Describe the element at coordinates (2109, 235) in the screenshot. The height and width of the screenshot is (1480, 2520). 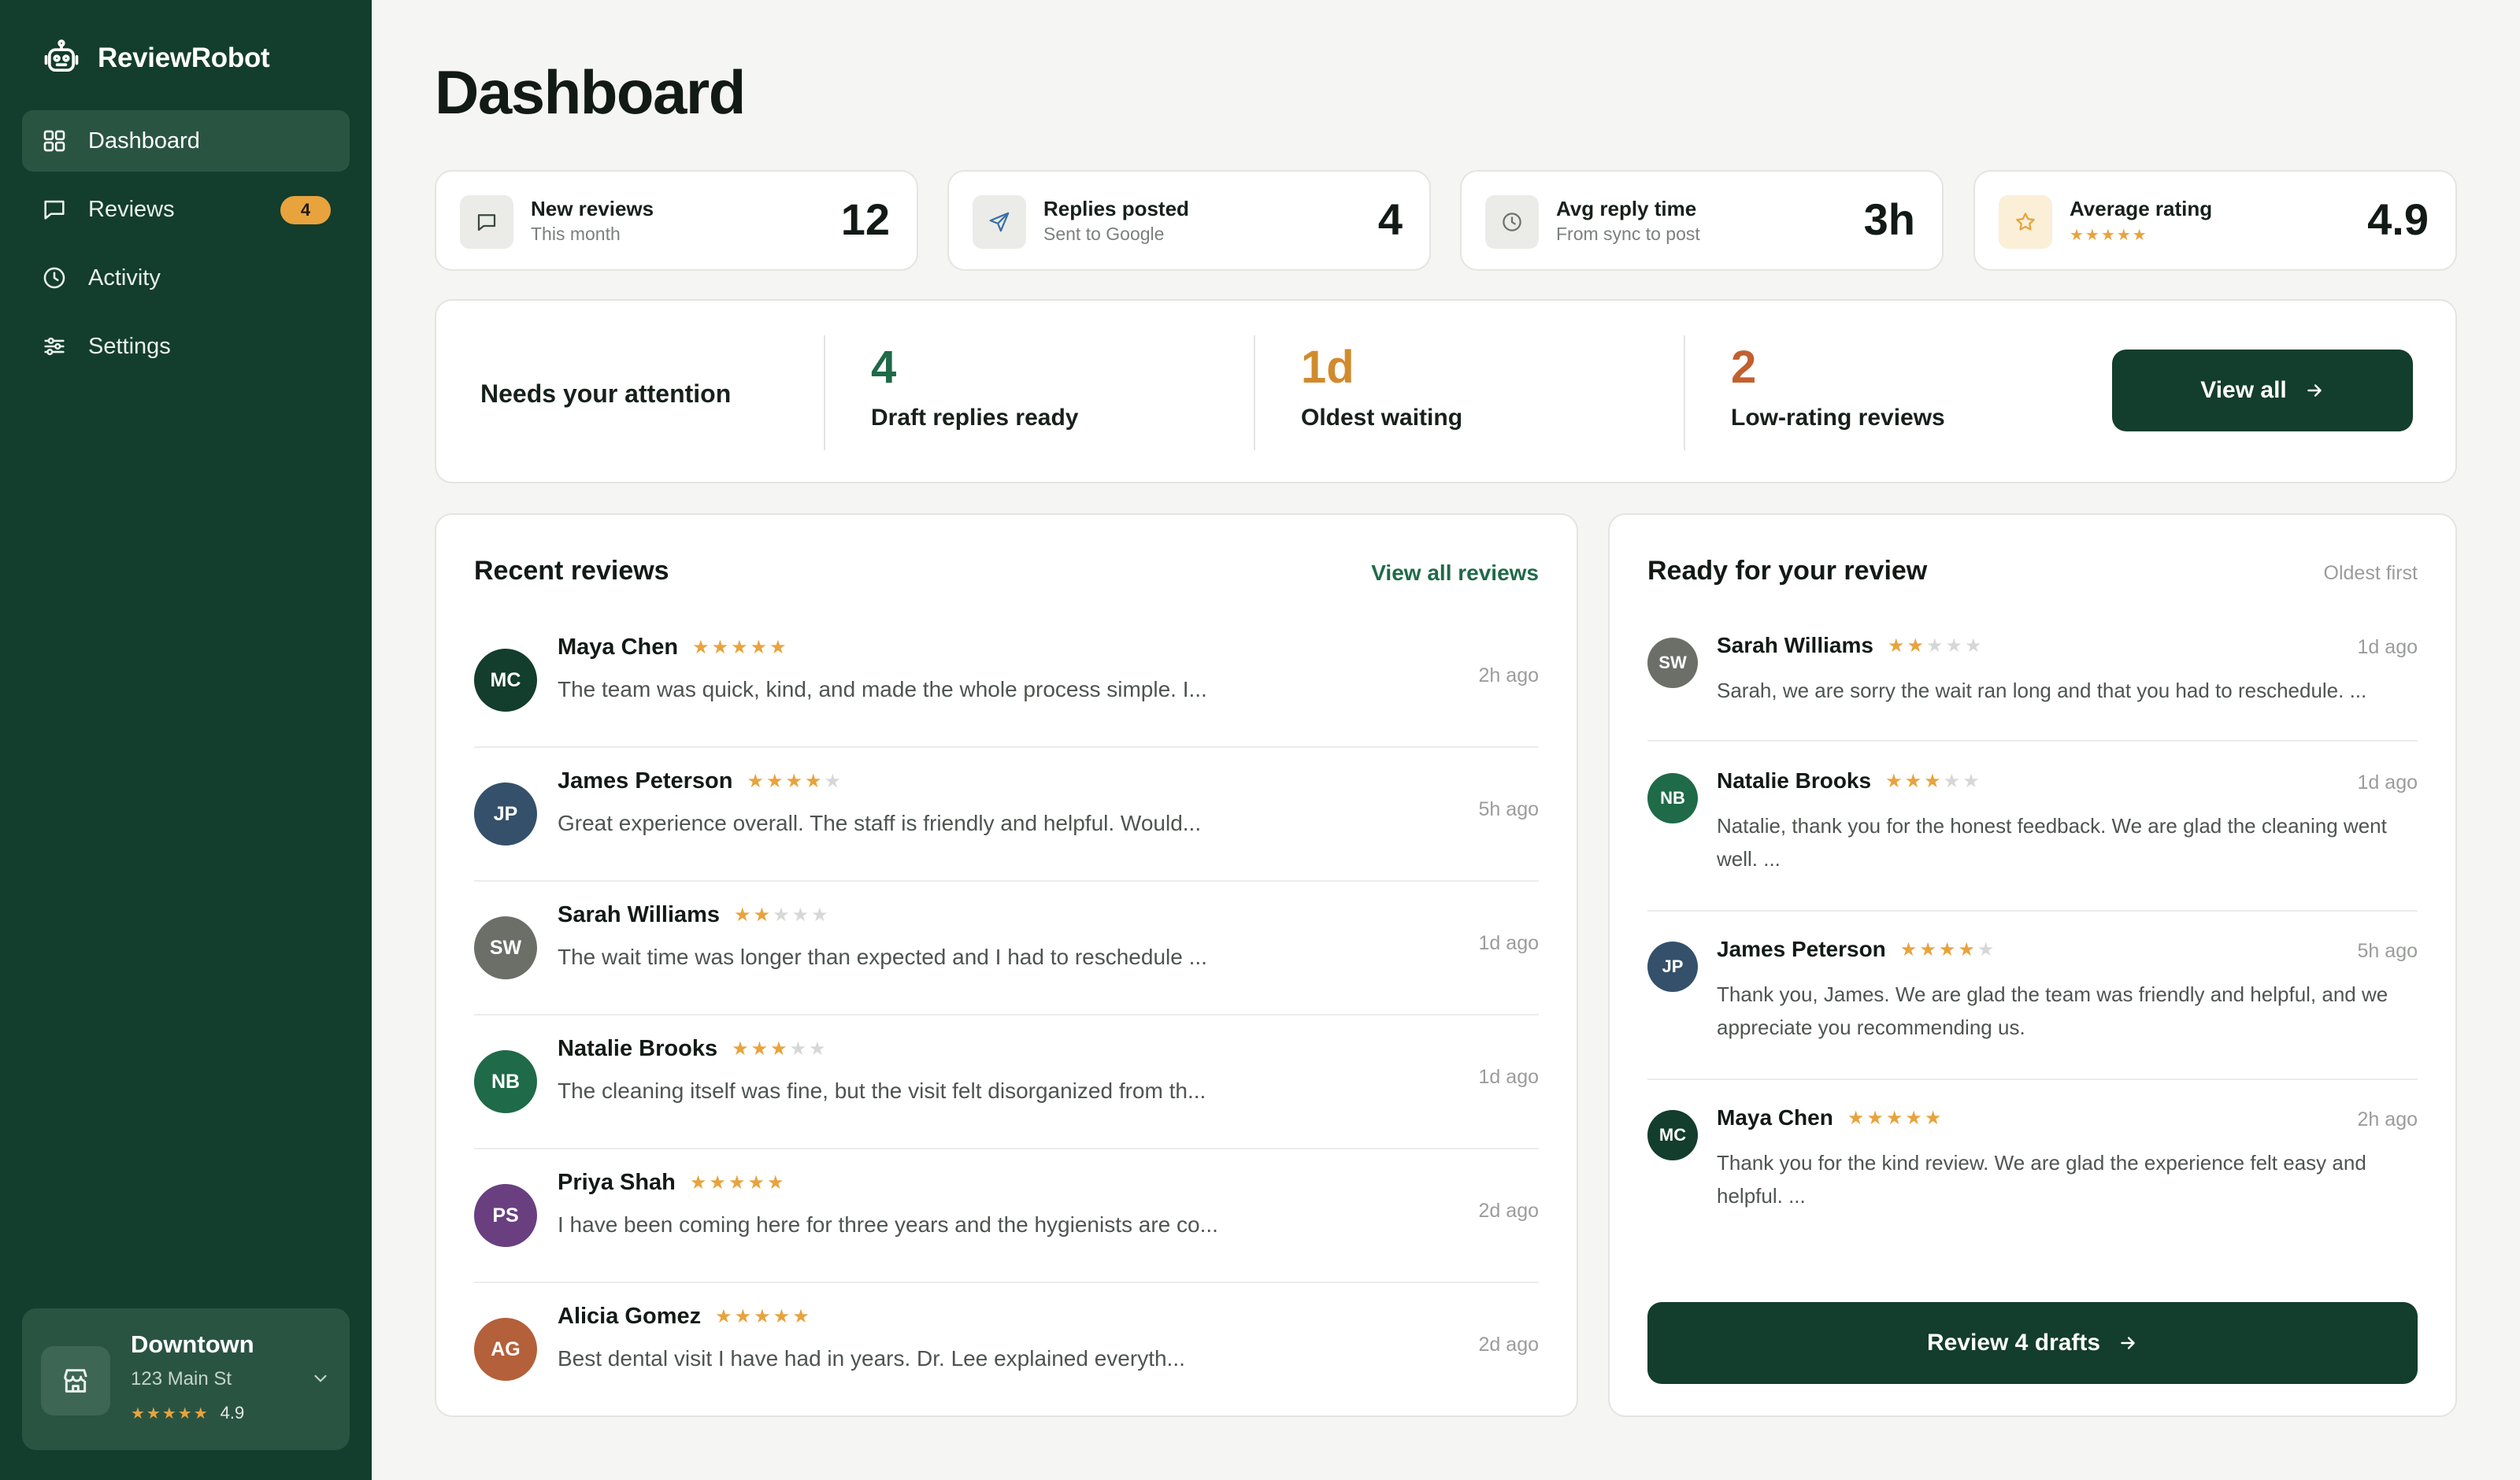
I see `stat-stars: ★★★★★` at that location.